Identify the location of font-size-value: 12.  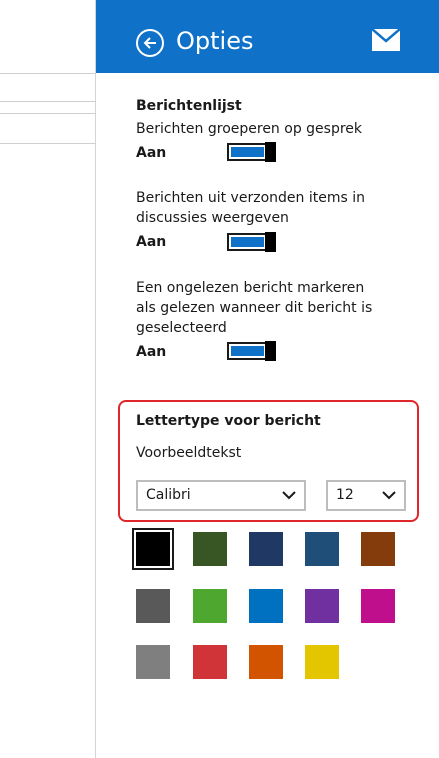
(345, 495).